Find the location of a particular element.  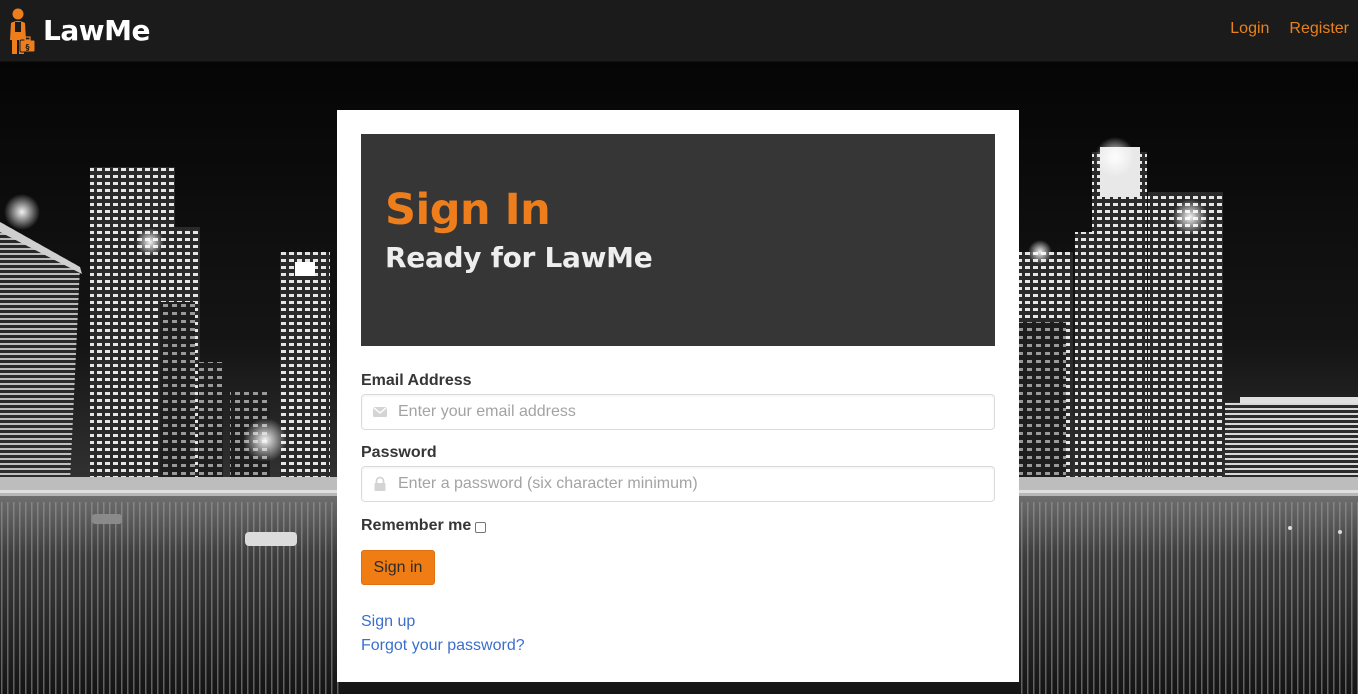

password-field is located at coordinates (678, 484).